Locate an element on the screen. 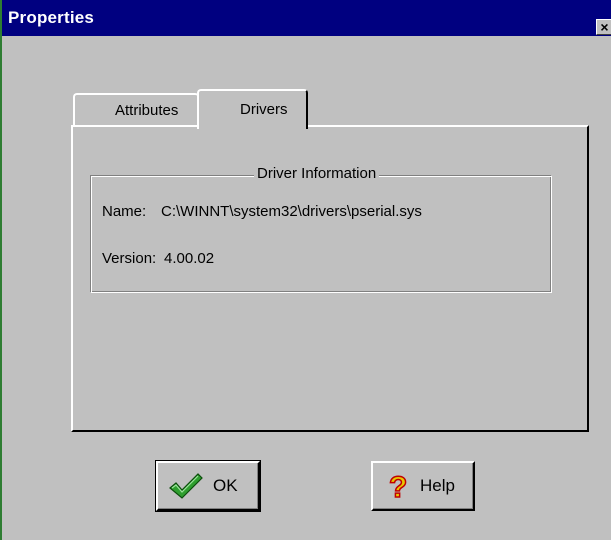 The height and width of the screenshot is (540, 611). name-value: C:\WINNT\system32\drivers\pserial.sys is located at coordinates (291, 211).